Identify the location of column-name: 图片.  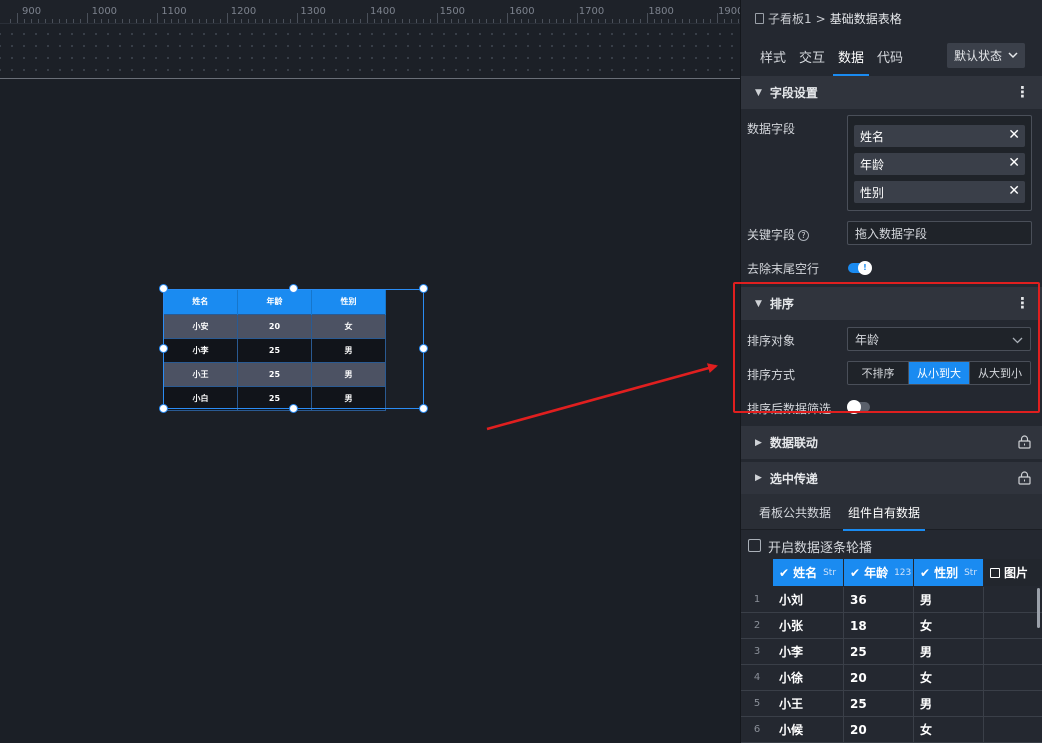
(1016, 573).